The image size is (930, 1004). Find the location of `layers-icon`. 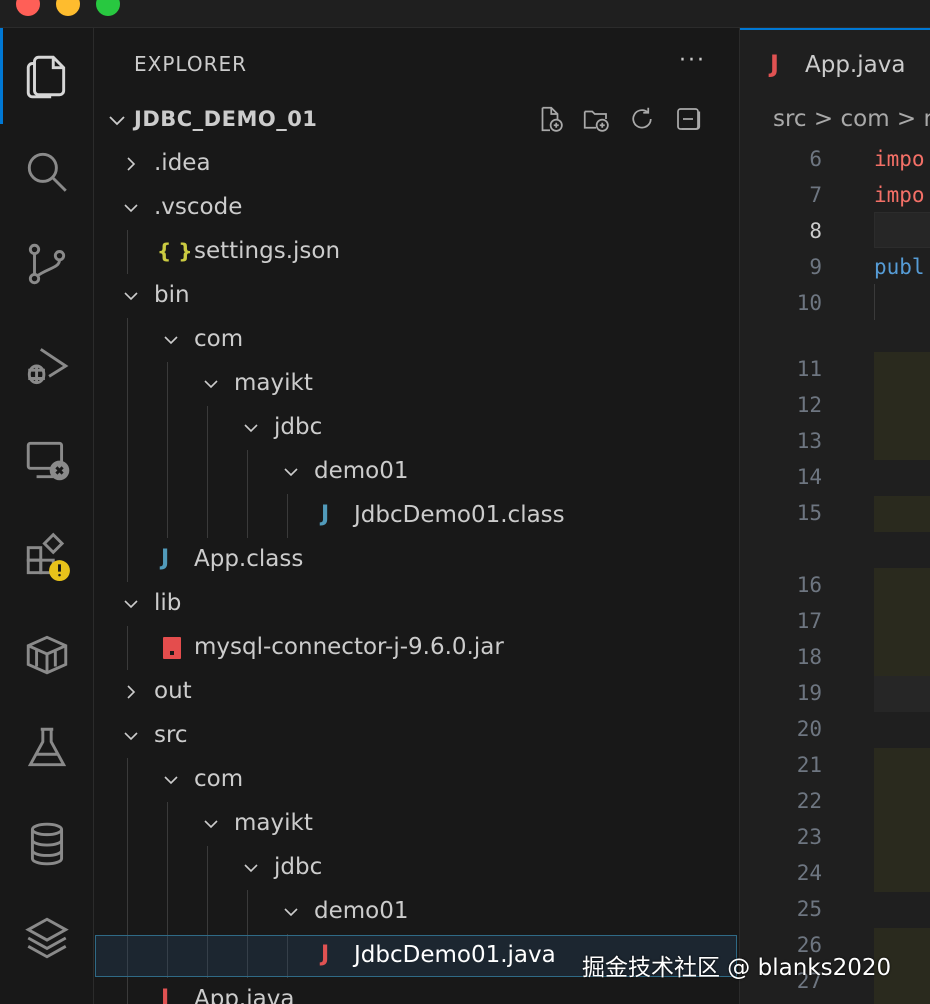

layers-icon is located at coordinates (47, 938).